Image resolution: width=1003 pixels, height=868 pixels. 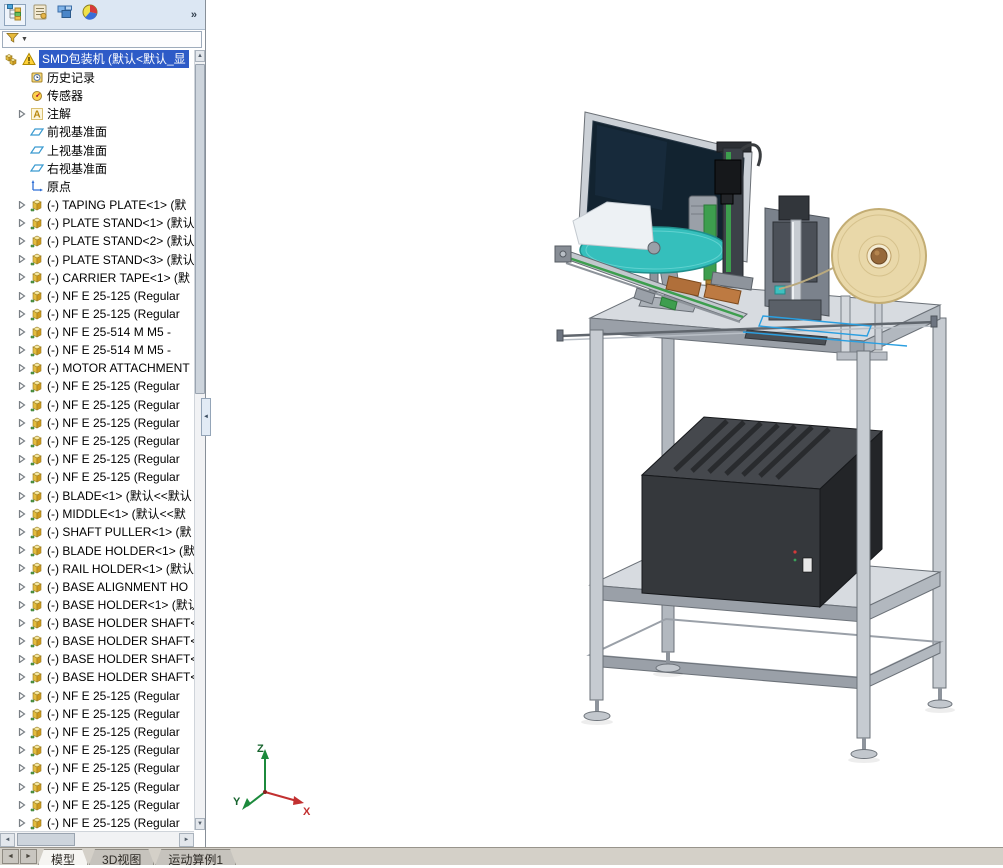 What do you see at coordinates (63, 857) in the screenshot?
I see `bottom-tab-active: 模型` at bounding box center [63, 857].